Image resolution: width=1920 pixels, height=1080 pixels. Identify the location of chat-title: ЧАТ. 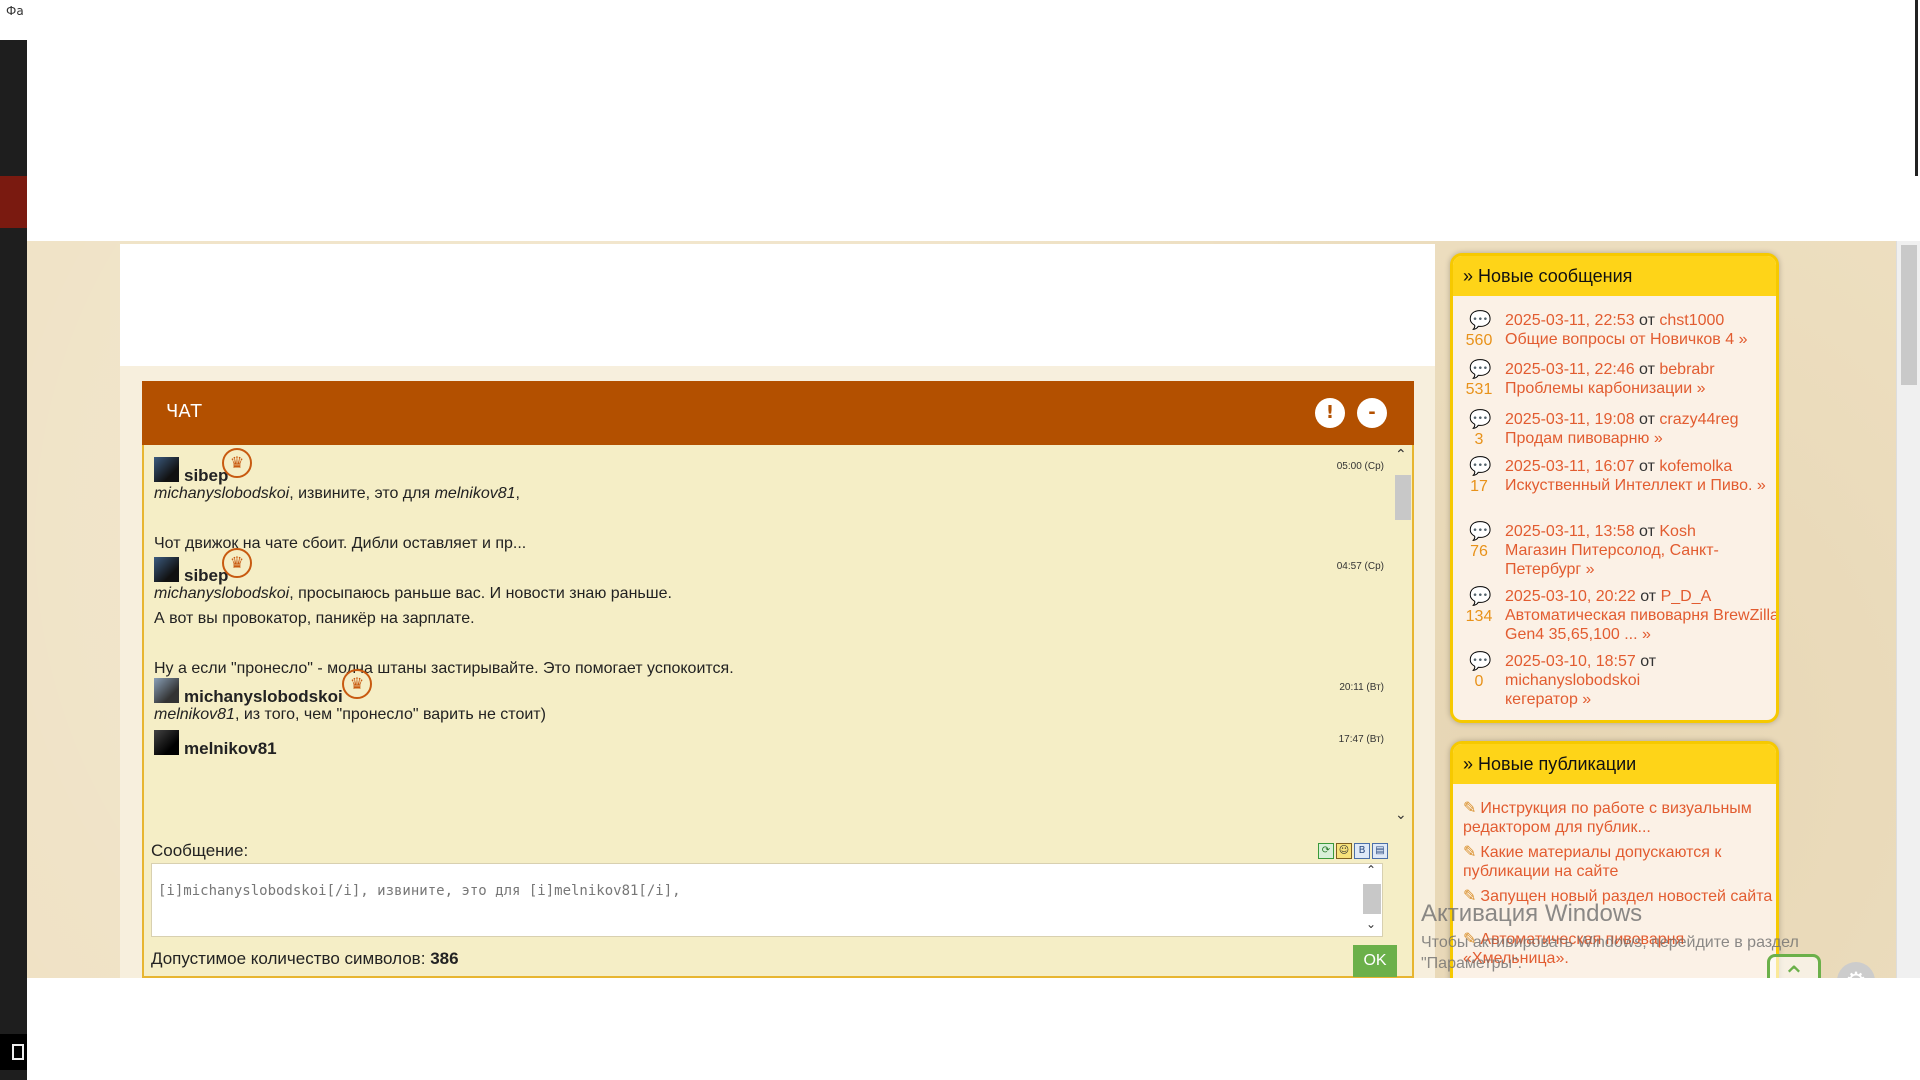
(184, 411).